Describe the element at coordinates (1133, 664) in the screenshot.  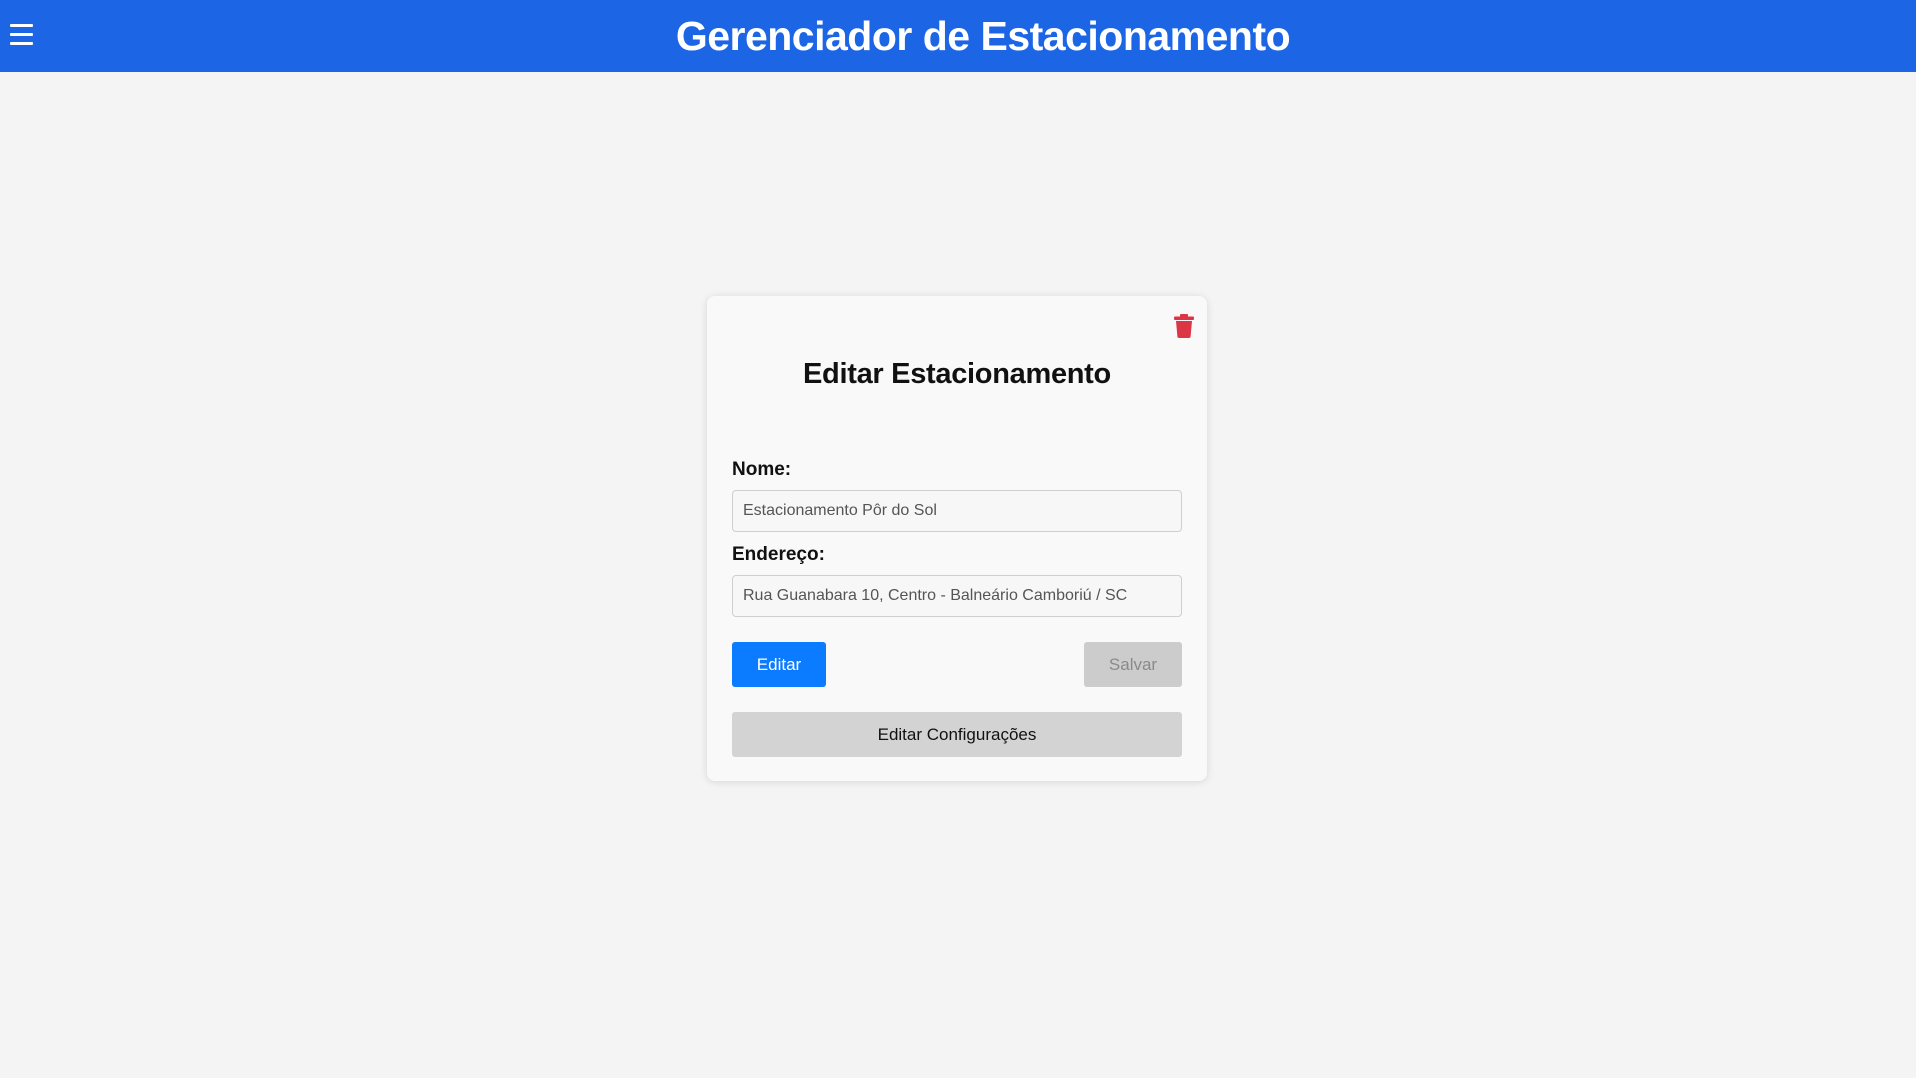
I see `save-button: Salvar` at that location.